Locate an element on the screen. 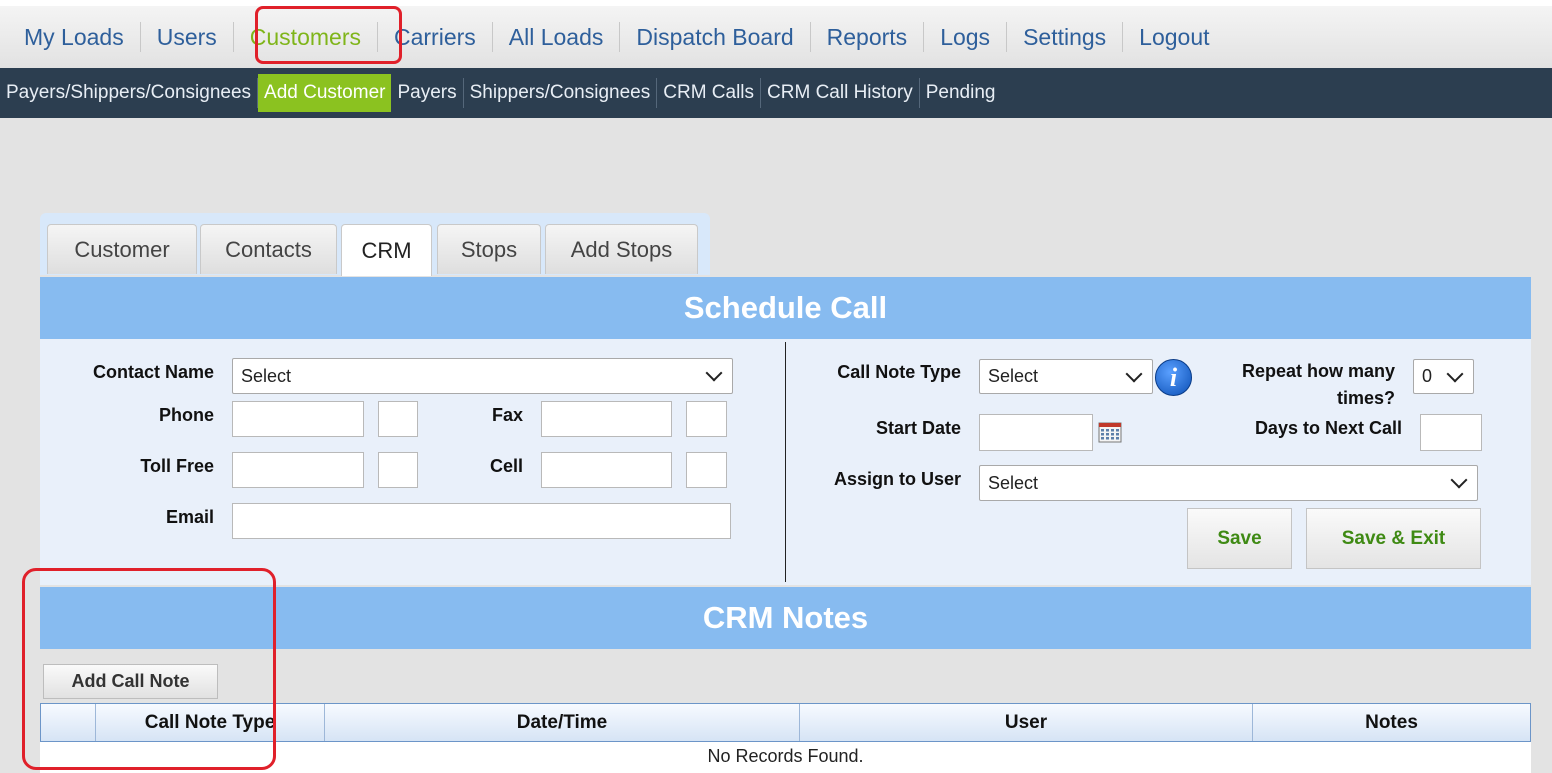 The image size is (1552, 773). save-exit-button: Save & Exit is located at coordinates (1393, 538).